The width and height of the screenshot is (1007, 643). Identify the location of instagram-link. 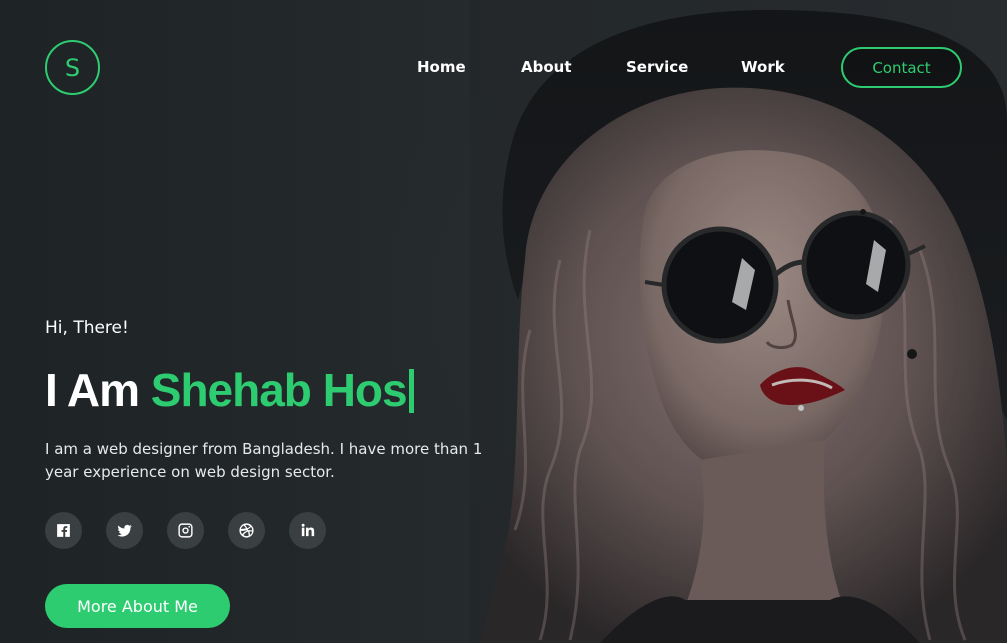
(185, 530).